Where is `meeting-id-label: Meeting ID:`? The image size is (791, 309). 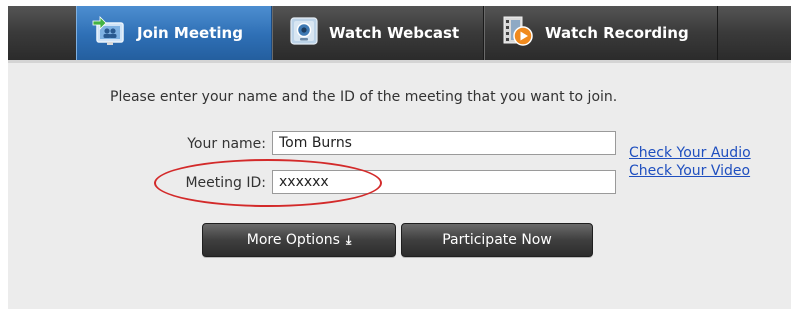 meeting-id-label: Meeting ID: is located at coordinates (225, 183).